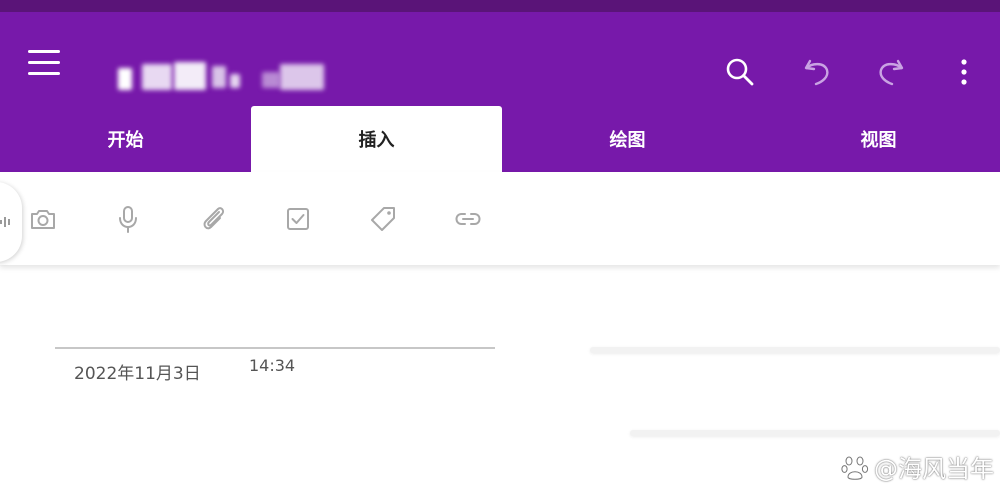 This screenshot has height=500, width=1000. Describe the element at coordinates (934, 469) in the screenshot. I see `watermark-text: @海风当年` at that location.